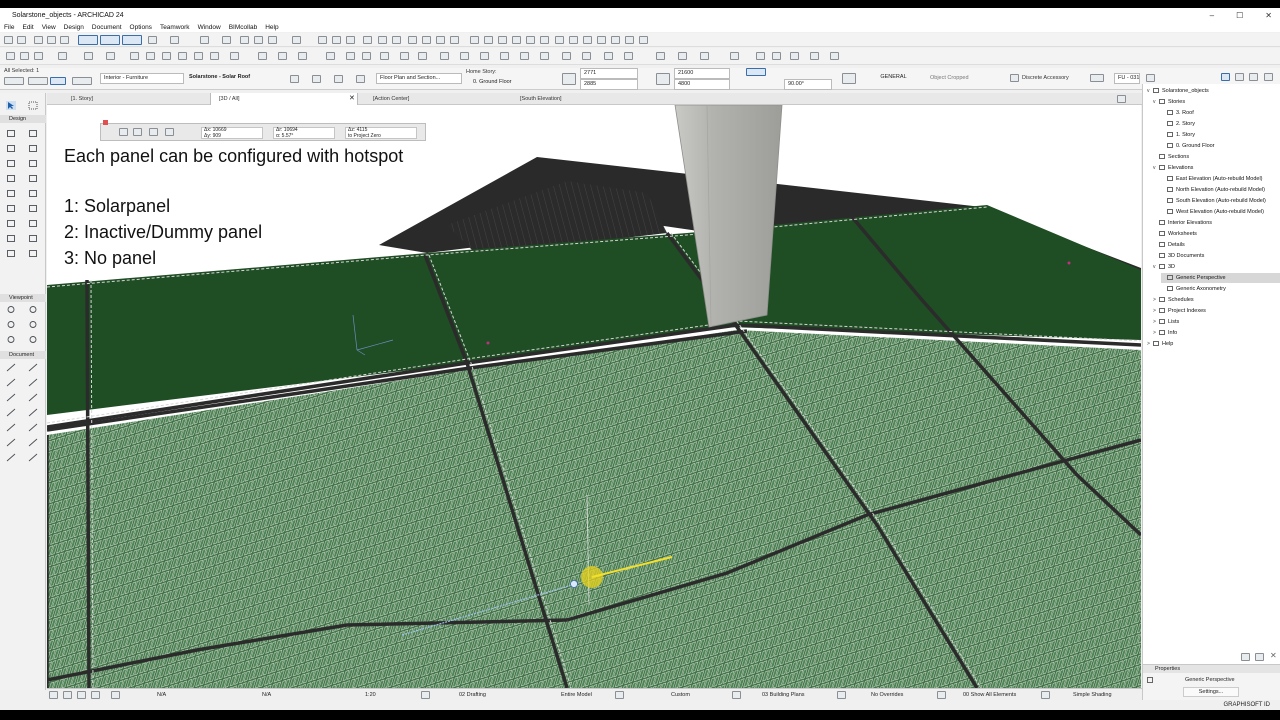 This screenshot has height=720, width=1280. Describe the element at coordinates (38, 56) in the screenshot. I see `paste-icon` at that location.